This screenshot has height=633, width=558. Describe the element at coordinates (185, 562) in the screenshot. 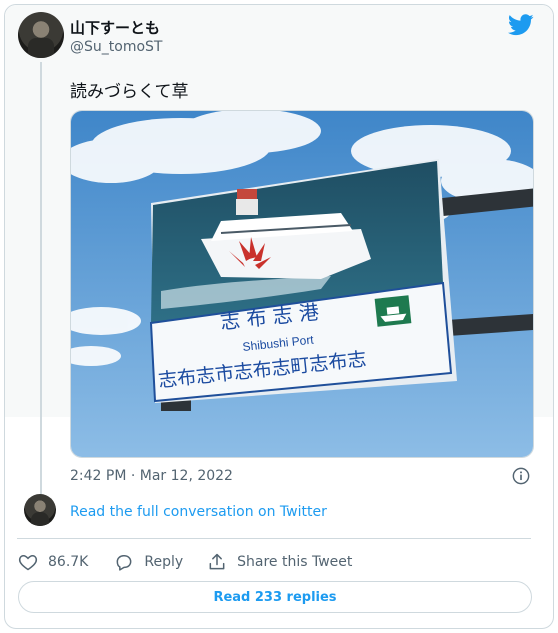

I see `tweet-actions: 86.7K Reply Share this Tweet` at that location.